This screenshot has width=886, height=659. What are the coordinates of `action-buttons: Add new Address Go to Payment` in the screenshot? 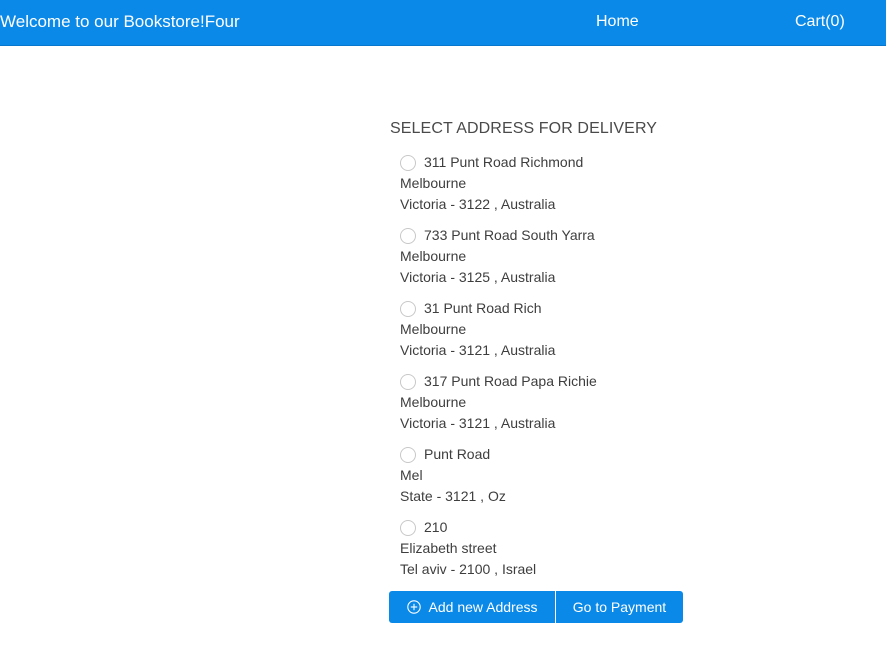 It's located at (536, 607).